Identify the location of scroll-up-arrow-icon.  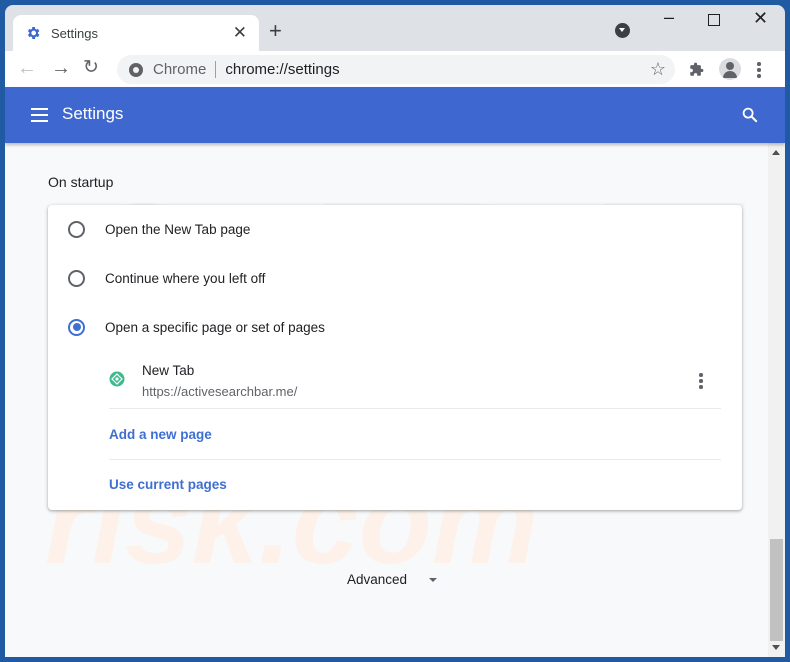
(776, 152).